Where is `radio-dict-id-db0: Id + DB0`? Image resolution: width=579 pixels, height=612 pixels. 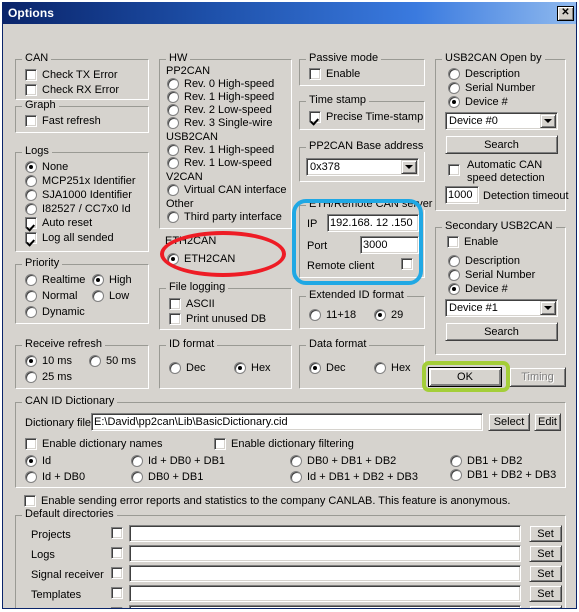 radio-dict-id-db0: Id + DB0 is located at coordinates (55, 477).